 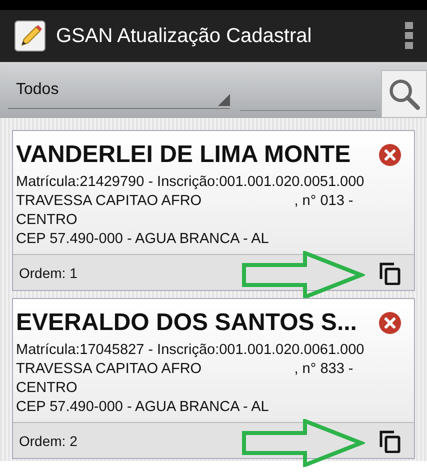 What do you see at coordinates (404, 94) in the screenshot?
I see `search-button` at bounding box center [404, 94].